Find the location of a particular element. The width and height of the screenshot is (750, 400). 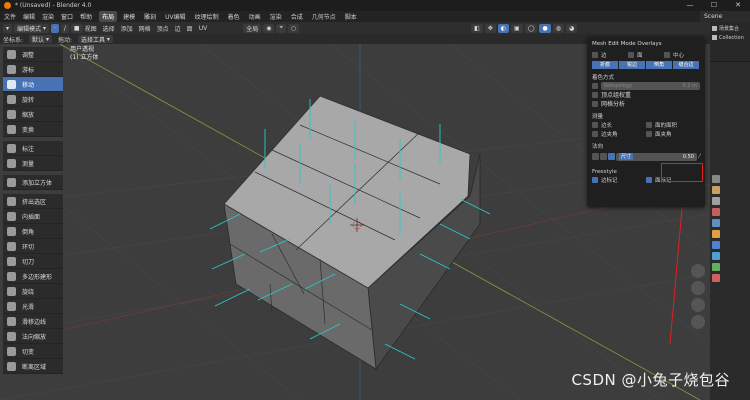

face-angle-checkbox: 面夹角 is located at coordinates (673, 134).